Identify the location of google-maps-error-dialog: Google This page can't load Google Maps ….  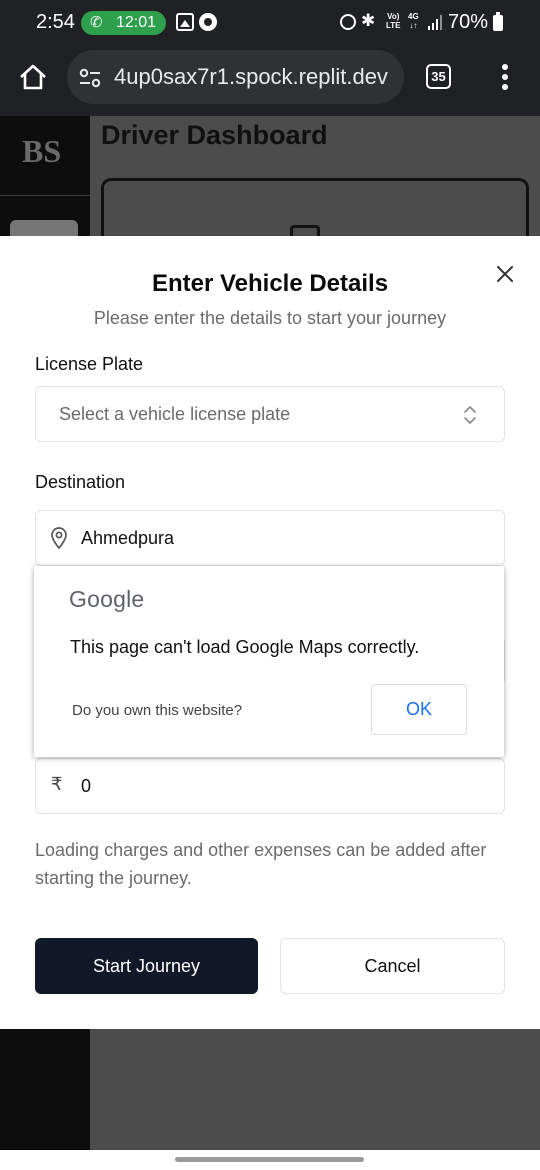
(269, 661).